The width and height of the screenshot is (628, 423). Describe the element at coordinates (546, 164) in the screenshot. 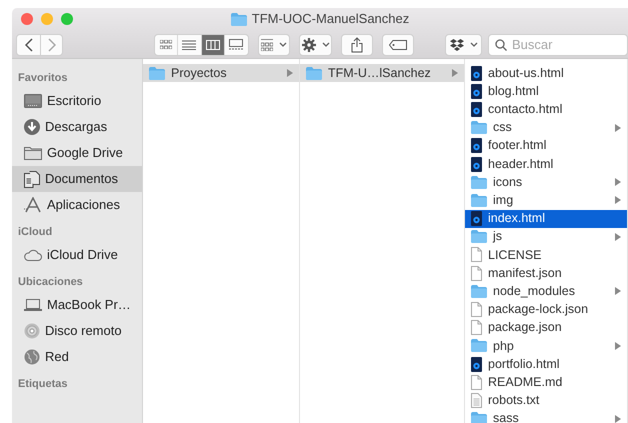

I see `file-row: header.html` at that location.